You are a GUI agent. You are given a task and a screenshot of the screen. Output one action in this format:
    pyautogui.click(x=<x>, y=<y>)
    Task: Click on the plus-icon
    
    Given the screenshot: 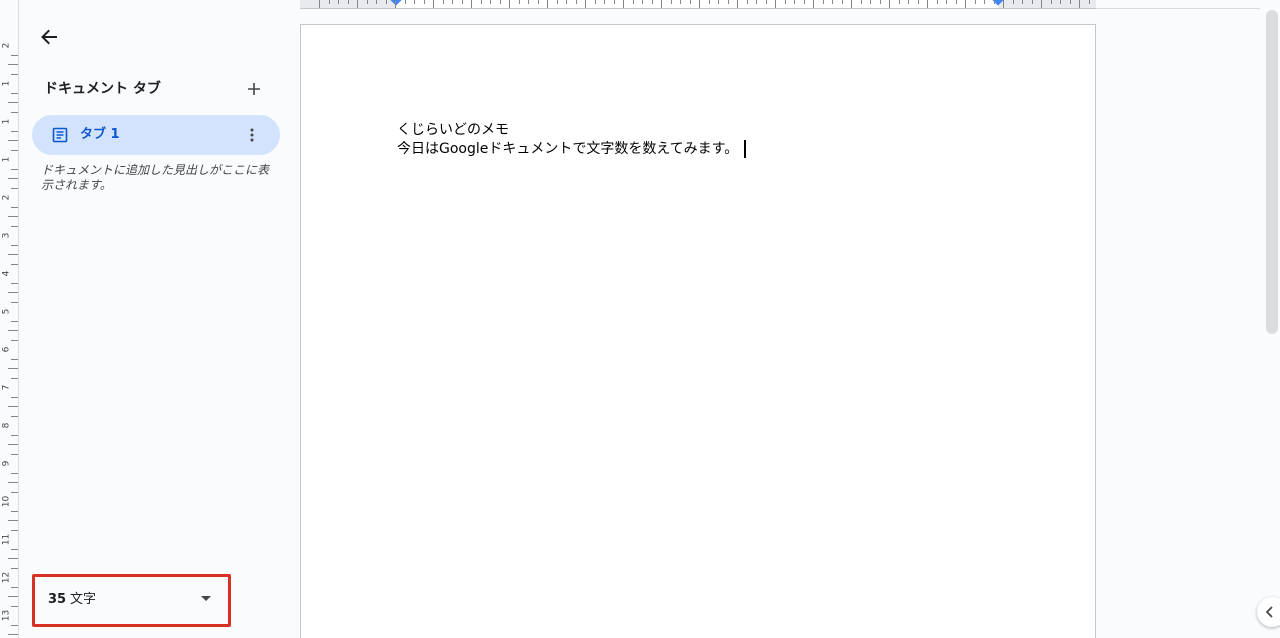 What is the action you would take?
    pyautogui.click(x=254, y=89)
    